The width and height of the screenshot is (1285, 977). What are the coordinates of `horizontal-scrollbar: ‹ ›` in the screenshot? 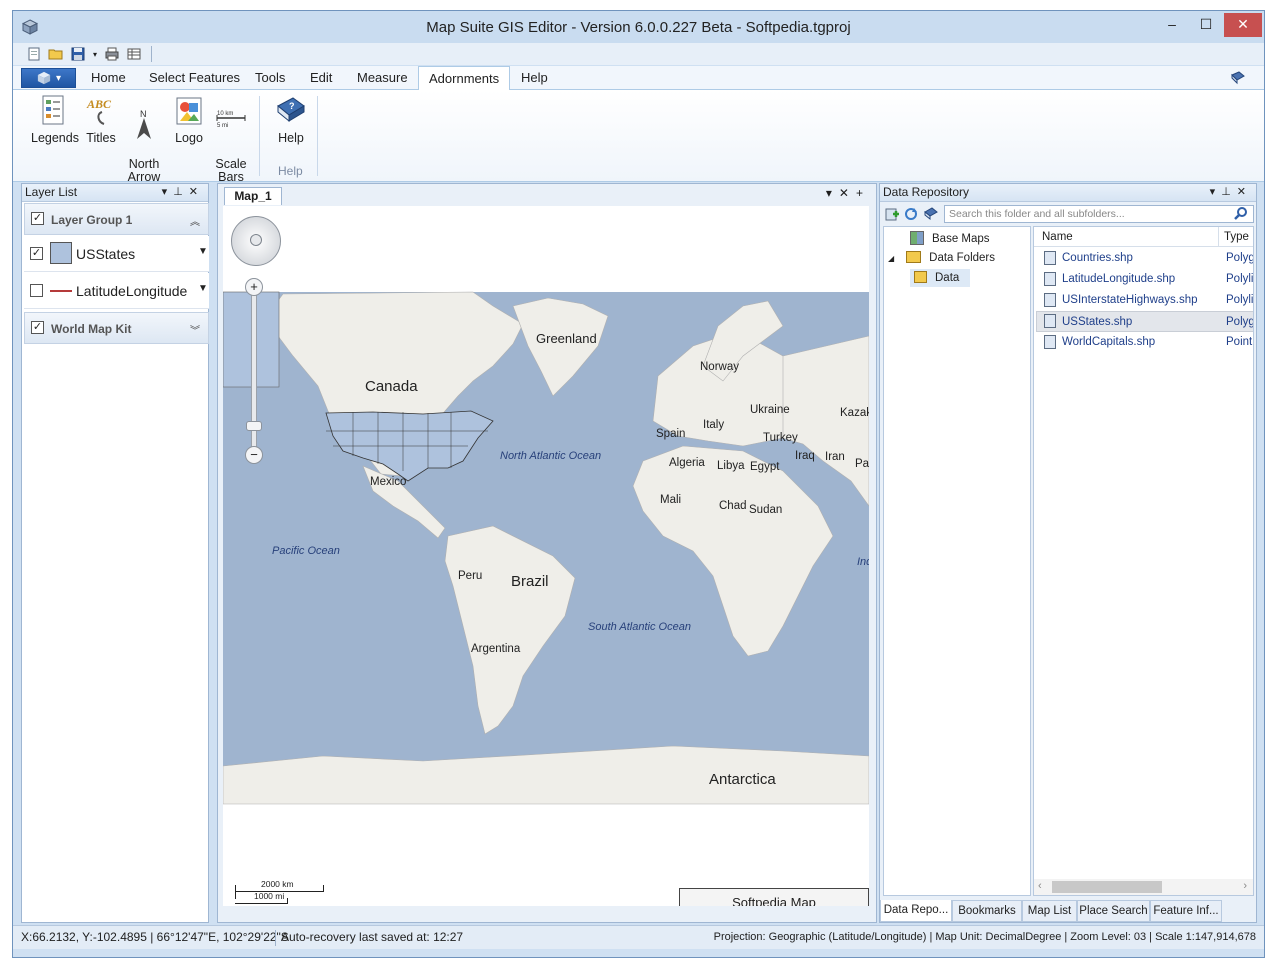 It's located at (1143, 887).